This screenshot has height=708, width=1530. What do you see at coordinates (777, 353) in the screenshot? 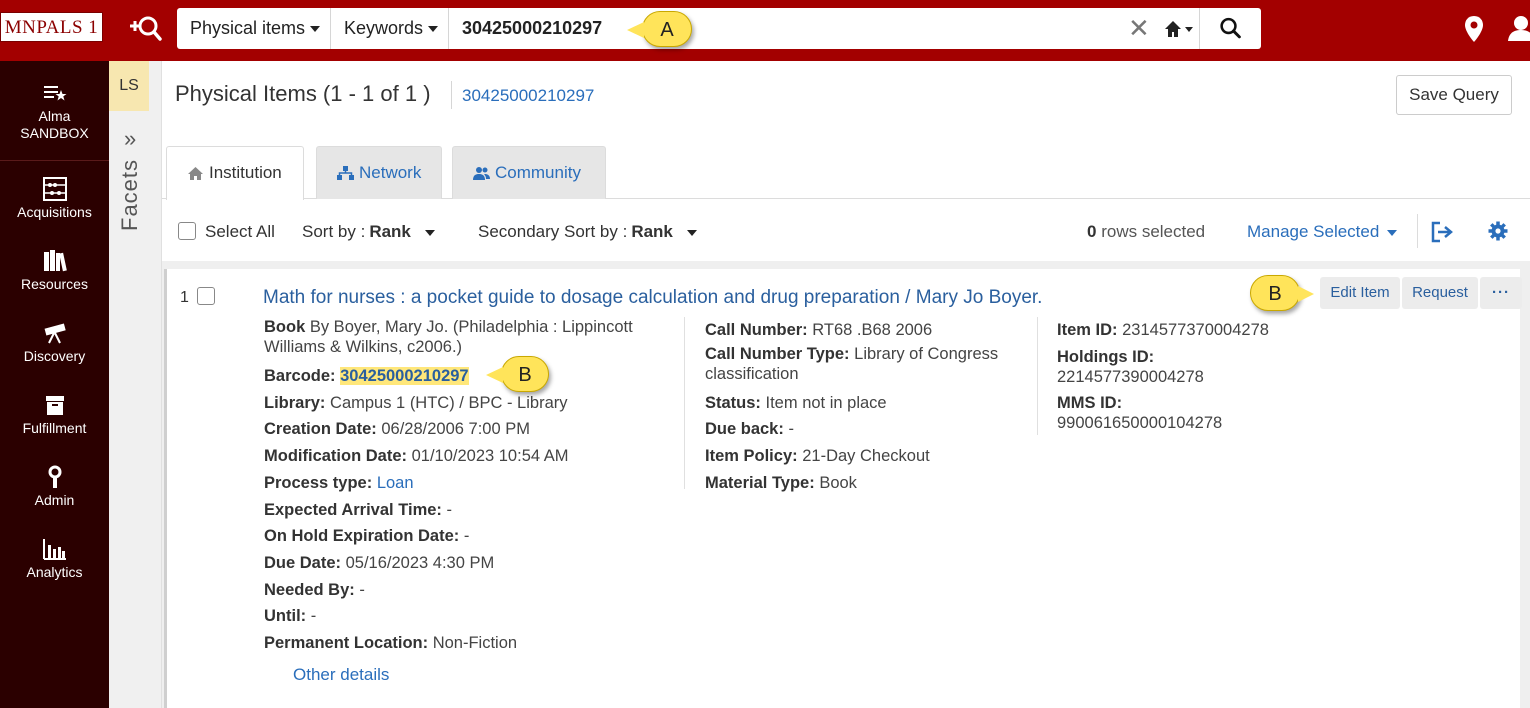
I see `field-label: Call Number Type:` at bounding box center [777, 353].